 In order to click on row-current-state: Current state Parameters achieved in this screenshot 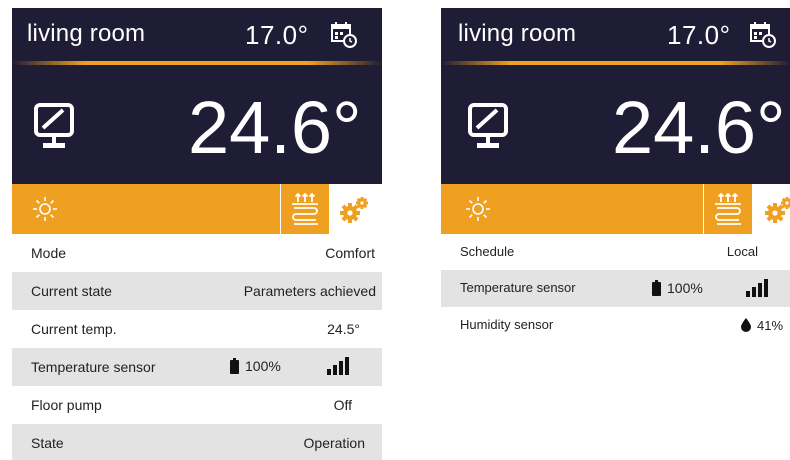, I will do `click(197, 291)`.